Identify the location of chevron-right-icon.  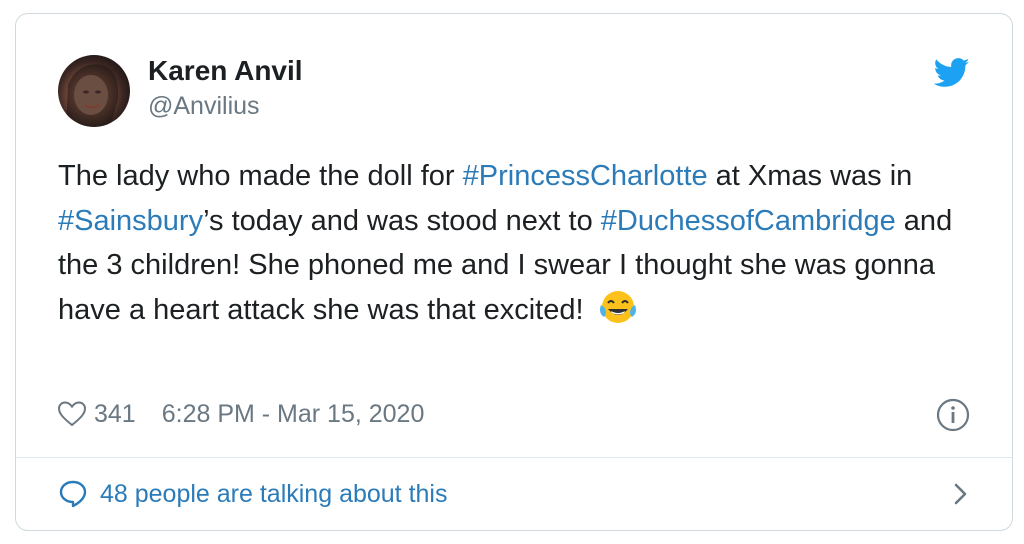
(960, 494).